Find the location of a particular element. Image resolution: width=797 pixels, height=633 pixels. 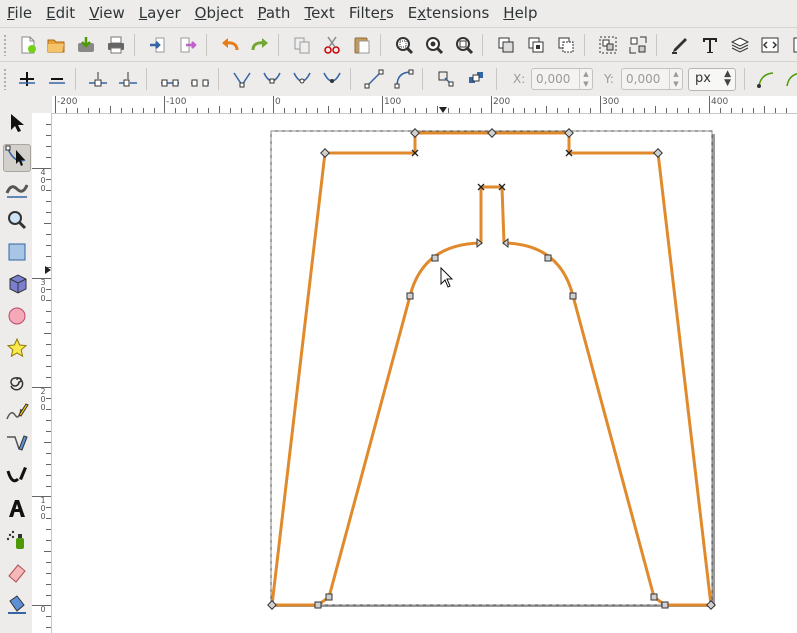

calligraphy-tool is located at coordinates (17, 478).